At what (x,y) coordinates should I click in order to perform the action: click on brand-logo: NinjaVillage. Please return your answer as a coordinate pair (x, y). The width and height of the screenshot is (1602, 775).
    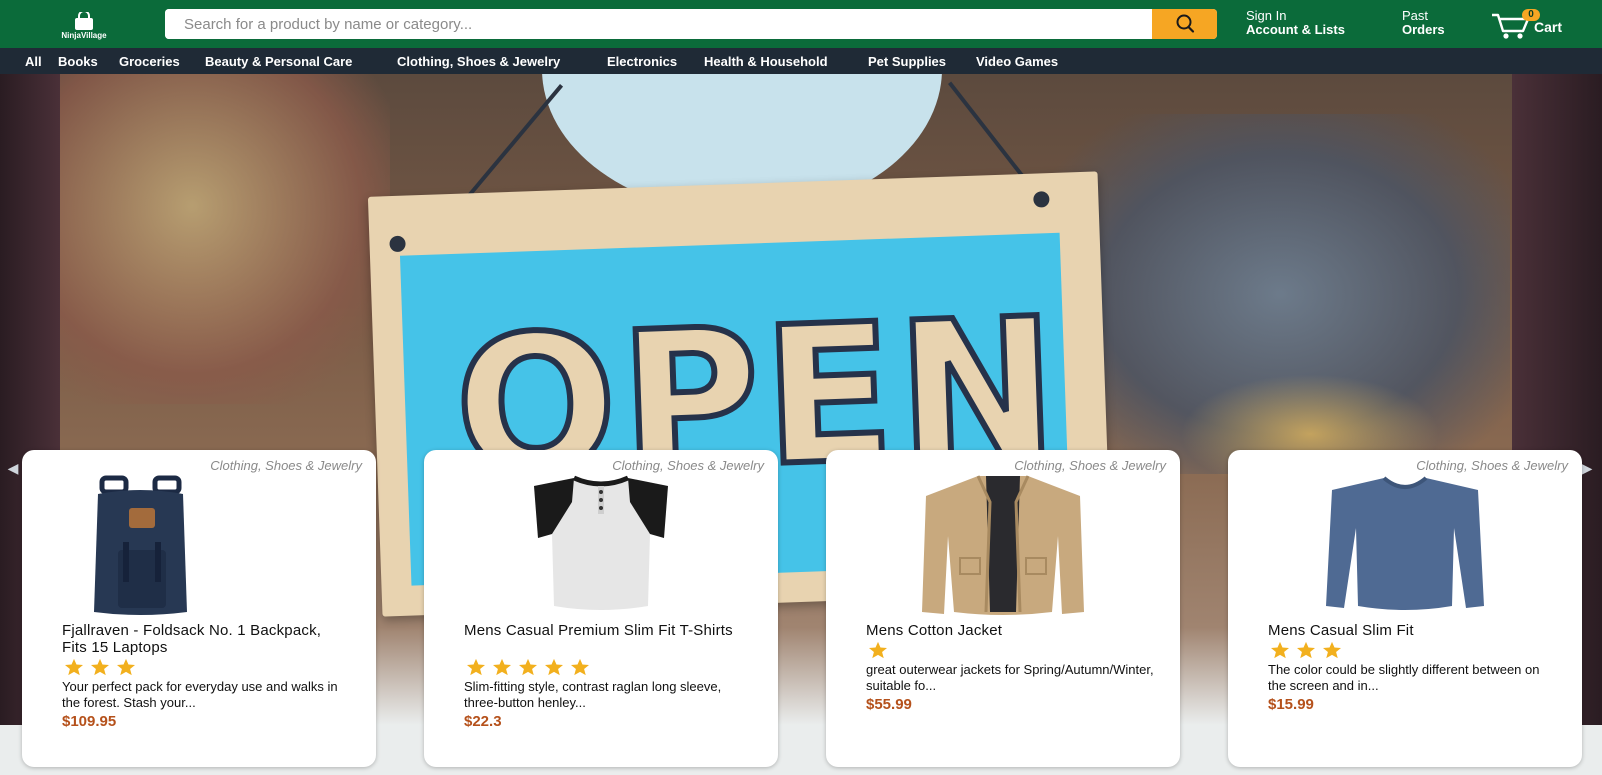
    Looking at the image, I should click on (84, 28).